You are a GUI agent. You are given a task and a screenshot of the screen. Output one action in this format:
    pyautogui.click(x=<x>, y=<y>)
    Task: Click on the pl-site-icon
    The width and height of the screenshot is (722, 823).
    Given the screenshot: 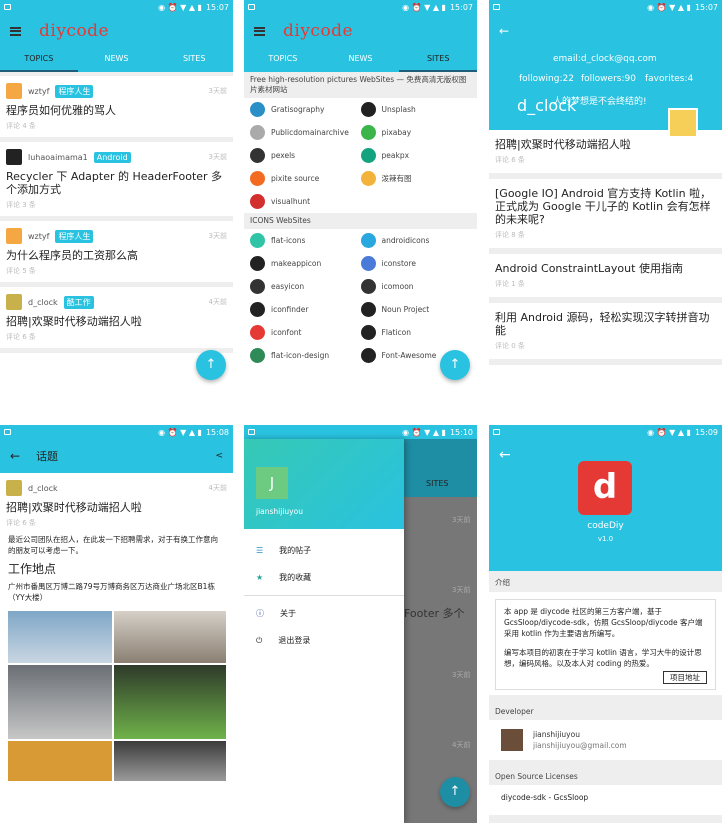 What is the action you would take?
    pyautogui.click(x=368, y=178)
    